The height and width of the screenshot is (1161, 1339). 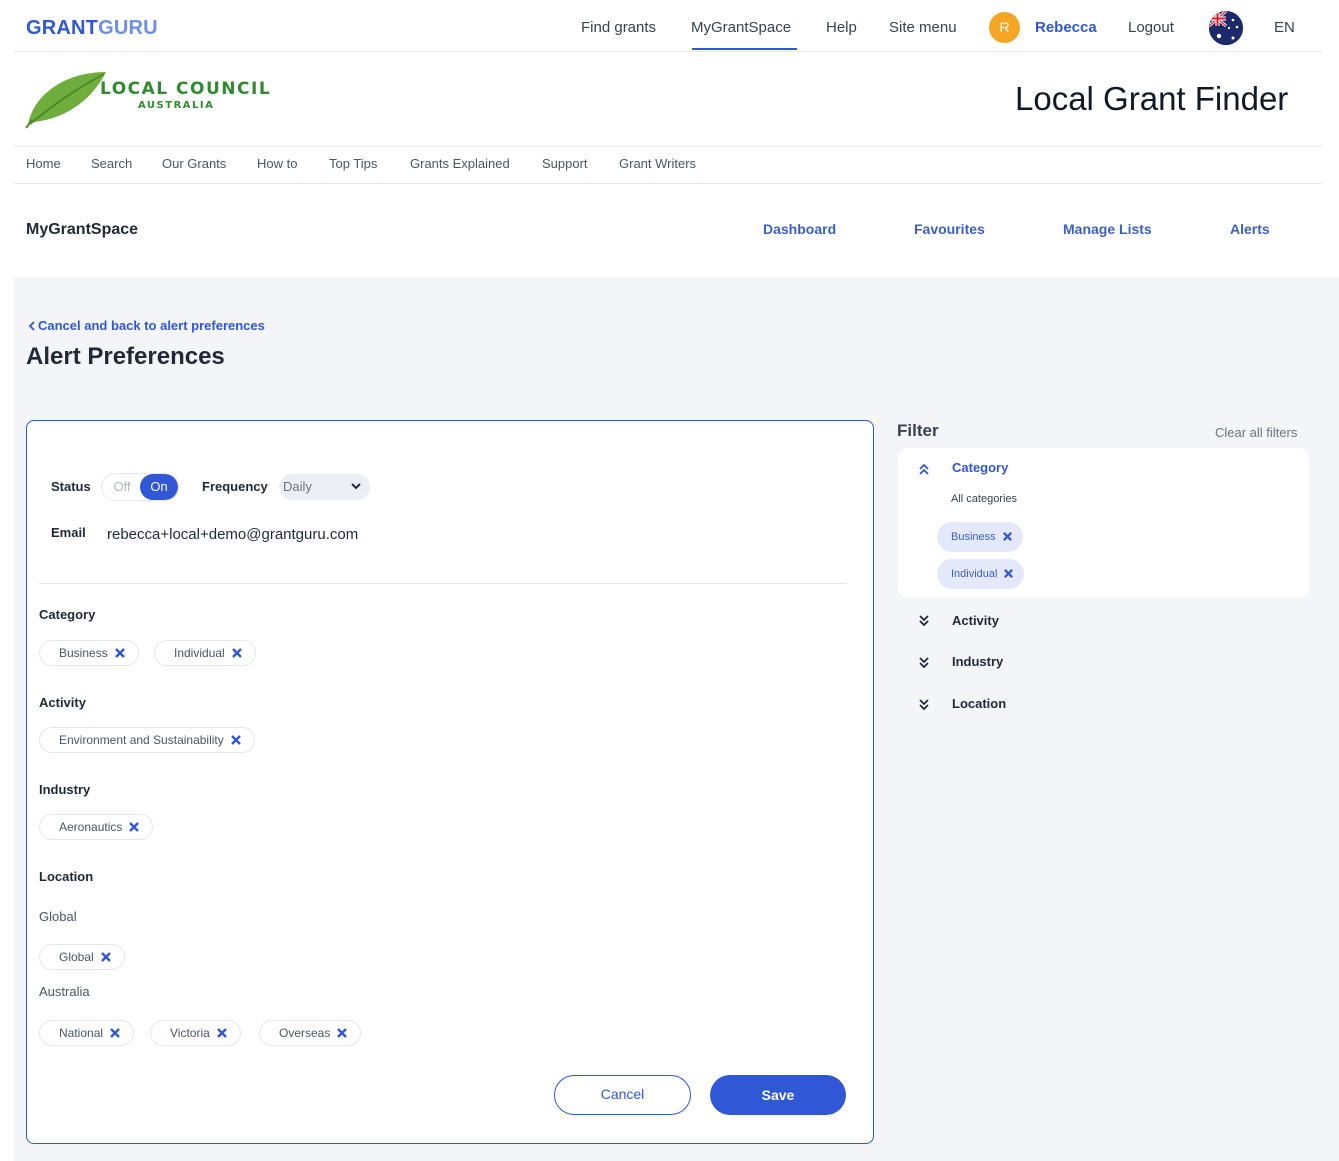 I want to click on clear-all-filters-link: Clear all filters, so click(x=1256, y=432).